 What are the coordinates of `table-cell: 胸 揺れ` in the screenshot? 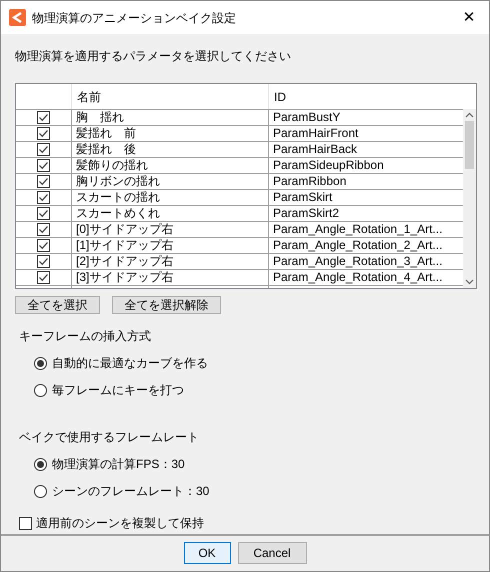 It's located at (170, 117).